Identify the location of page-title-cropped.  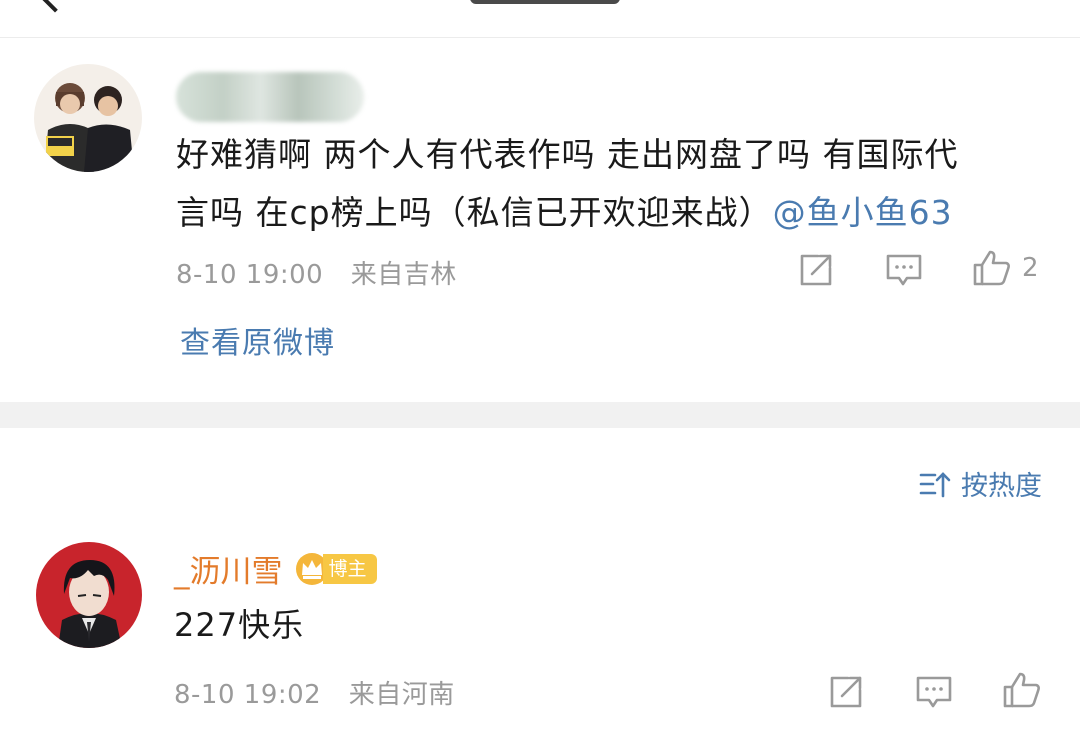
(545, 2).